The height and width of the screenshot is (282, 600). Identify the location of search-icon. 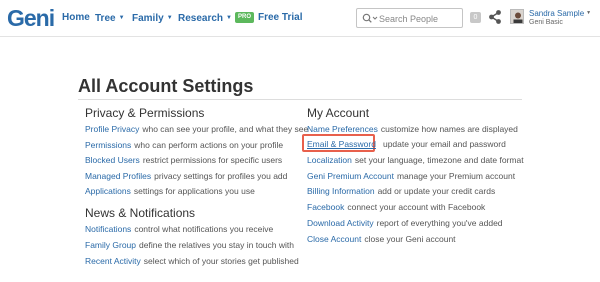
(370, 18).